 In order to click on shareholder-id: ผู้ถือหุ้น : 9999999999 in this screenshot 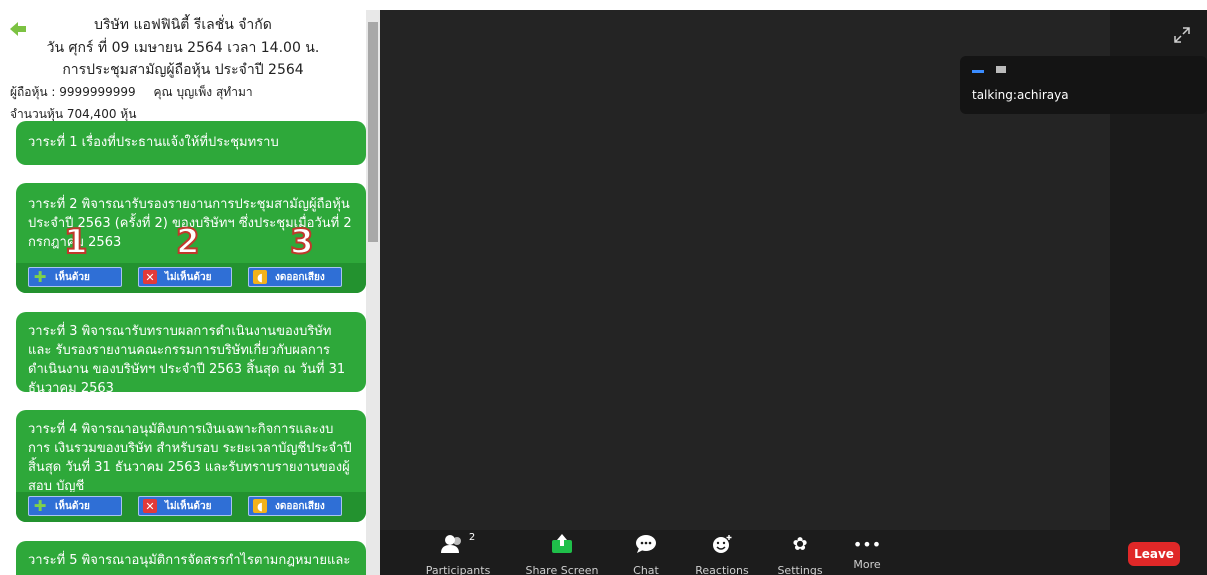, I will do `click(73, 92)`.